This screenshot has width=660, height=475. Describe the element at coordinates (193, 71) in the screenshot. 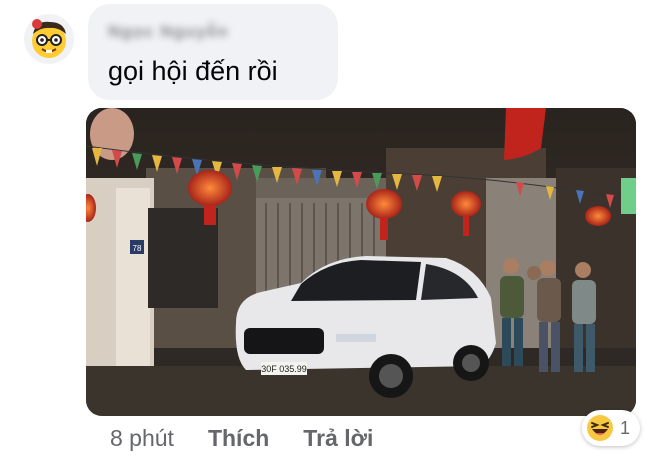

I see `comment-text: gọi hội đến rồi` at that location.